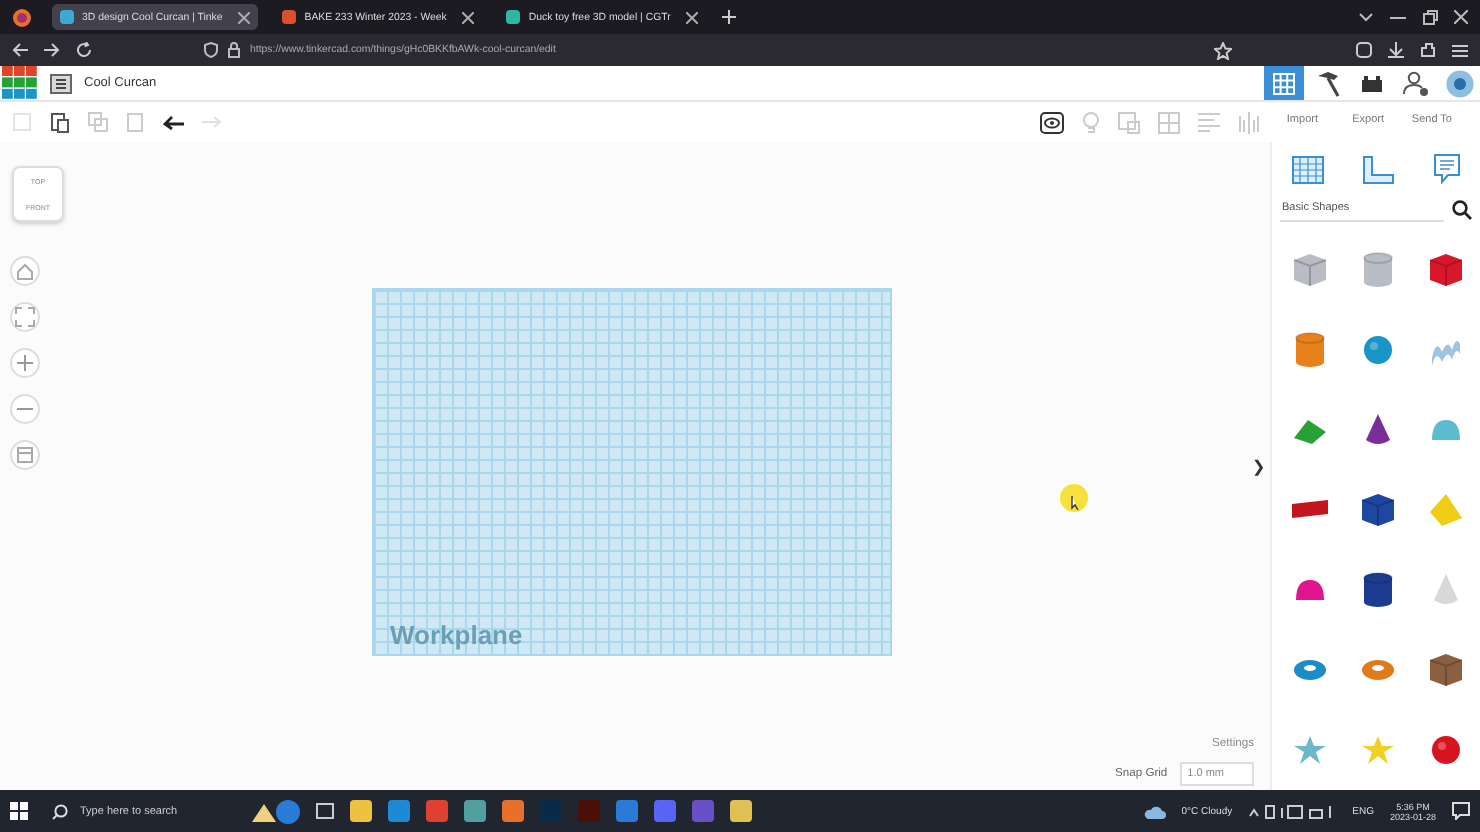 The width and height of the screenshot is (1480, 832). Describe the element at coordinates (52, 50) in the screenshot. I see `forward-icon` at that location.